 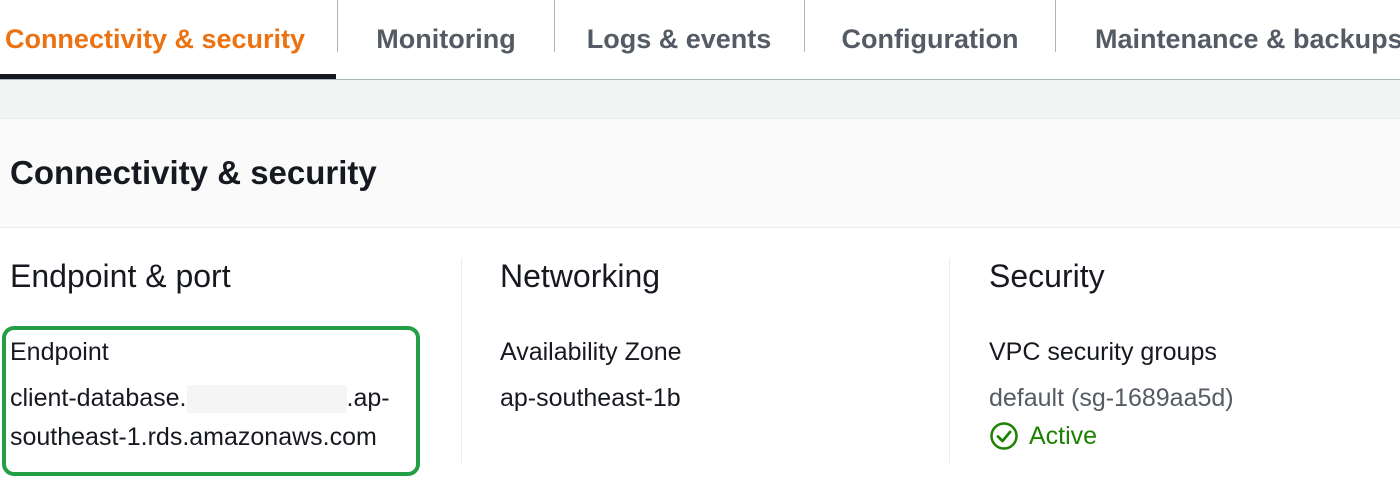 I want to click on security-group-status: Active, so click(x=1043, y=436).